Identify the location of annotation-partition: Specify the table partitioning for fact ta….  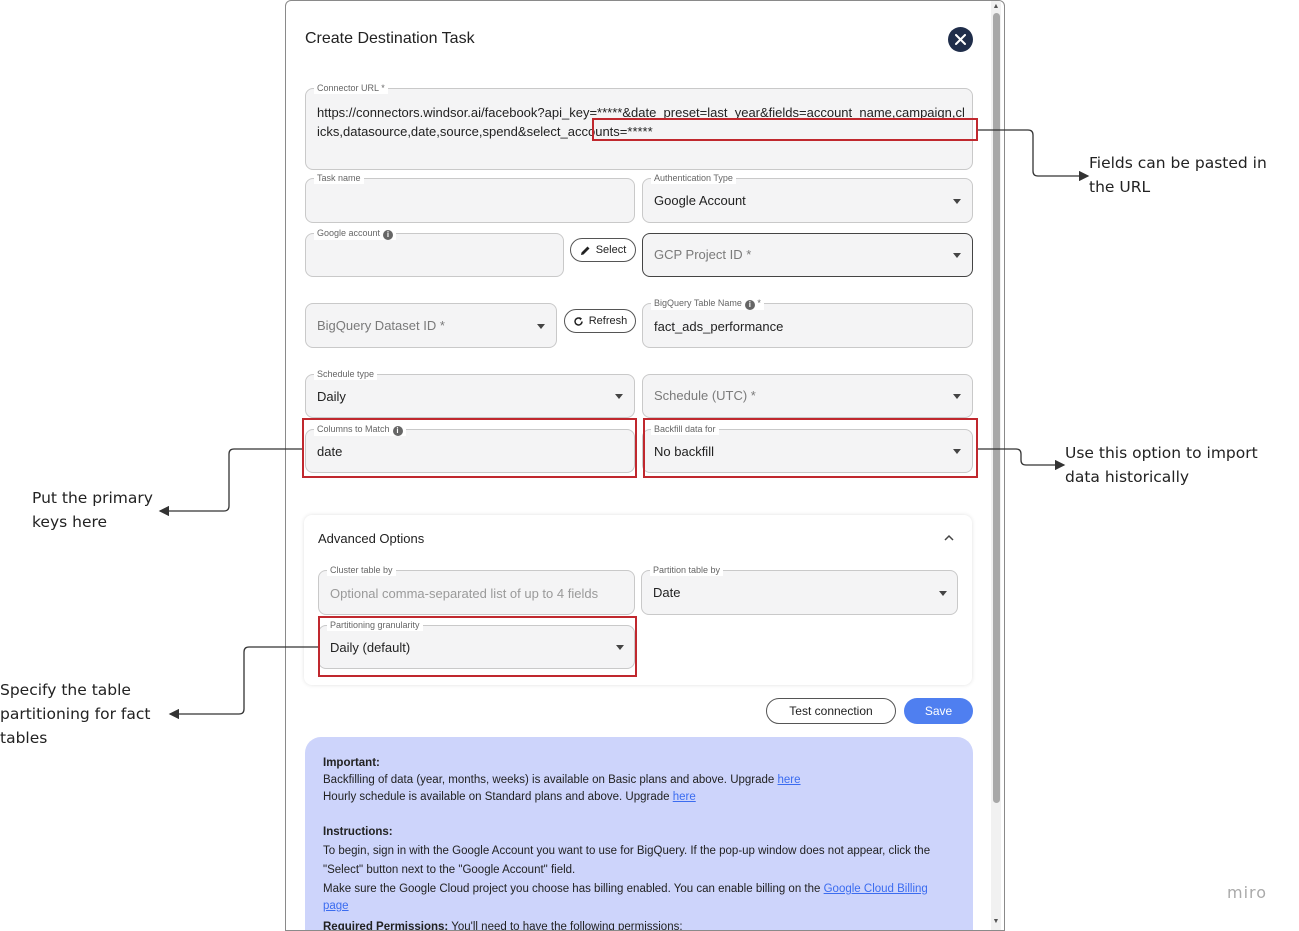
(75, 714).